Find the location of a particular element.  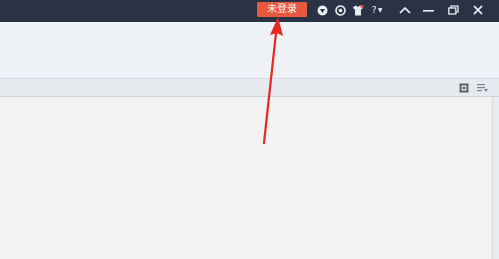

shirt-icon is located at coordinates (358, 10).